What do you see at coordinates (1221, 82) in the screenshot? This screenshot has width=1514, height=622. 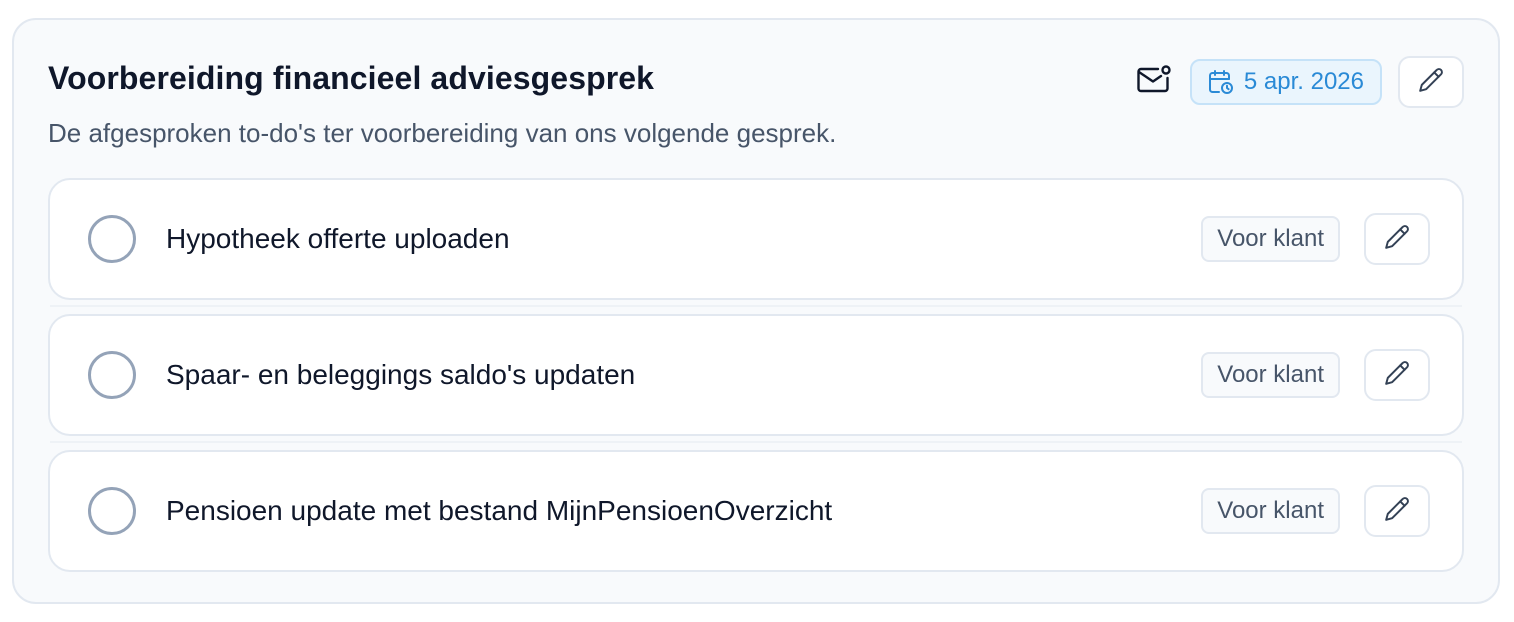 I see `calendar-clock-icon` at bounding box center [1221, 82].